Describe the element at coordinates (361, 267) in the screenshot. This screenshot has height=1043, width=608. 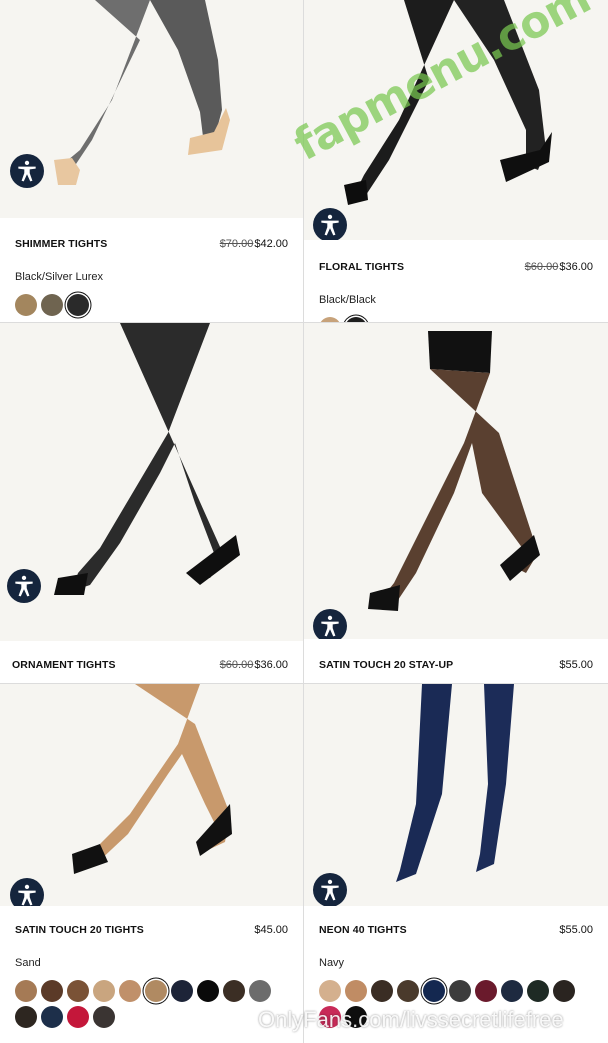
I see `product-name: FLORAL TIGHTS` at that location.